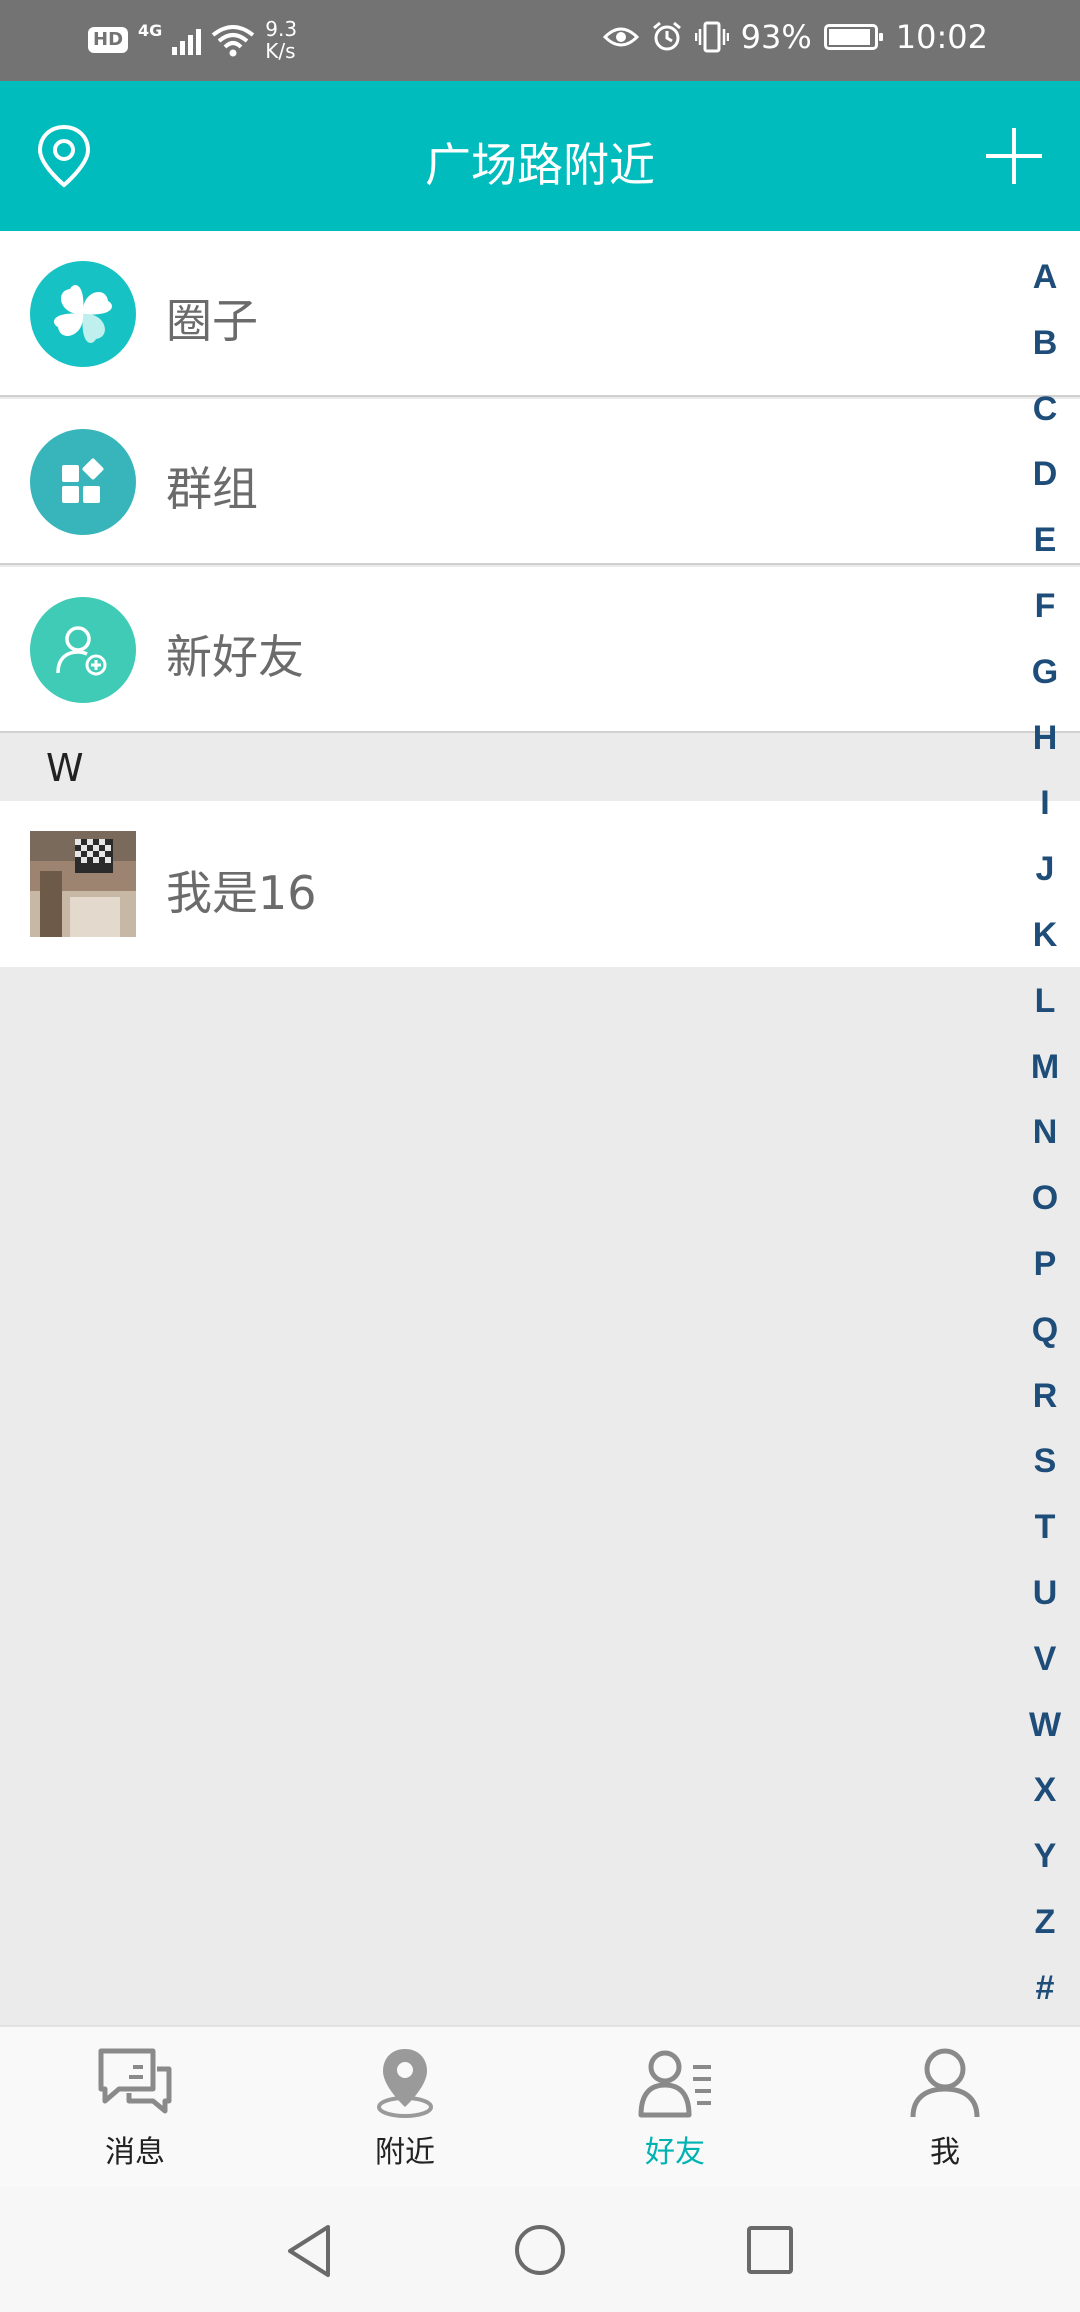 The image size is (1080, 2312). Describe the element at coordinates (945, 2083) in the screenshot. I see `profile-icon` at that location.